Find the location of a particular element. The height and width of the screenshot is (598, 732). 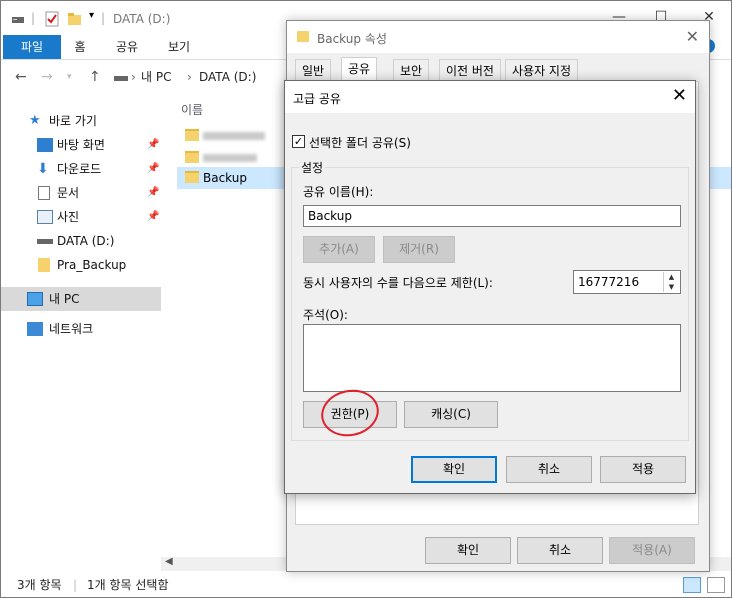

scroll-left-icon: ◀ is located at coordinates (169, 561).